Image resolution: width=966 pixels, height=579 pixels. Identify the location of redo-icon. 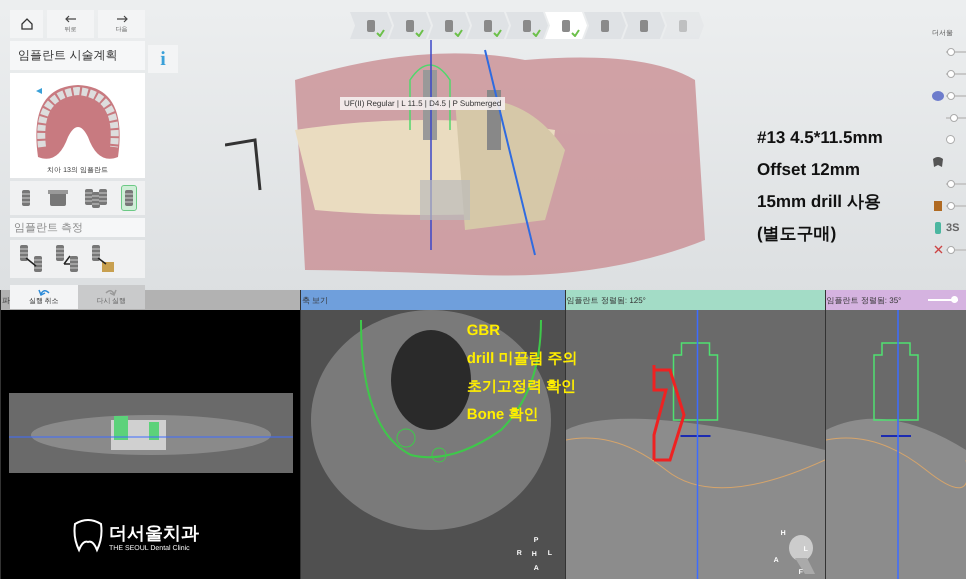
(111, 292).